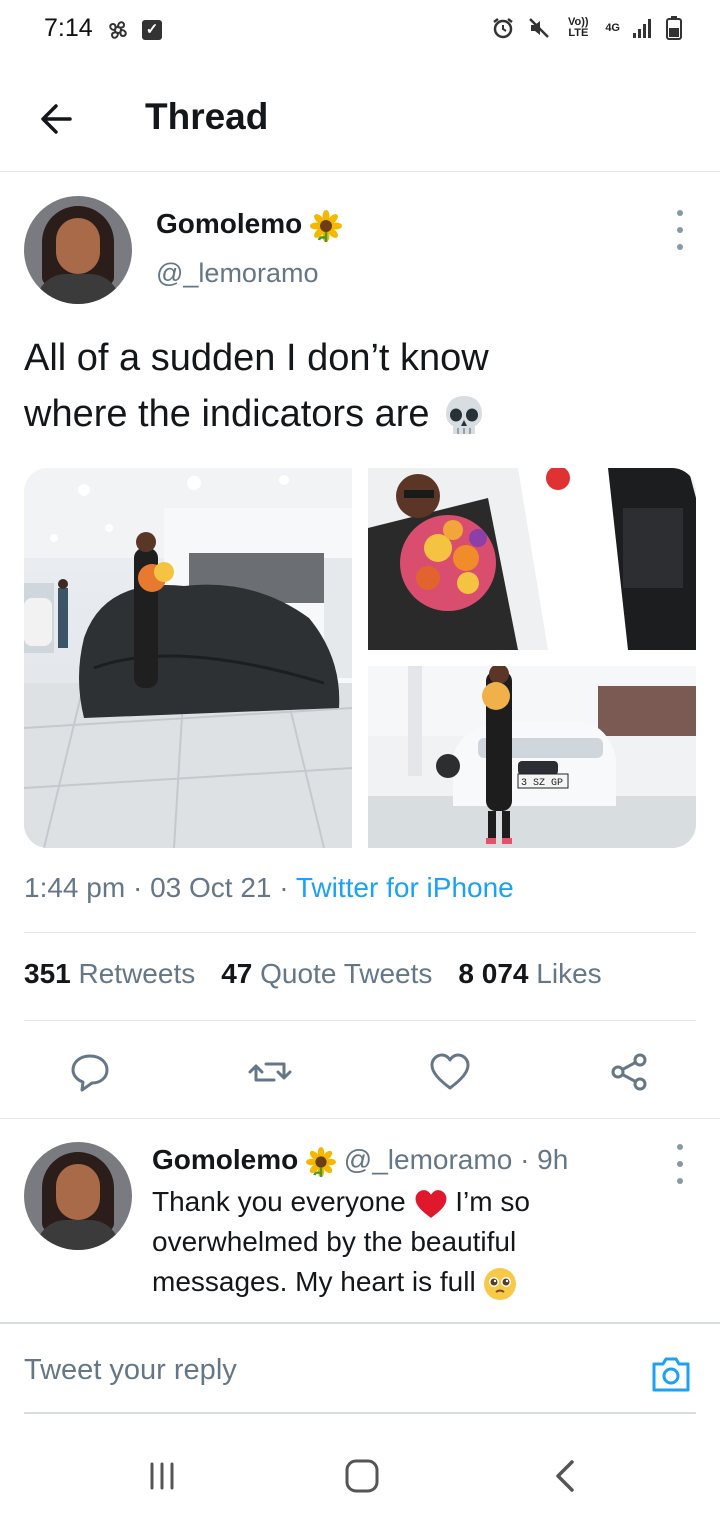 Image resolution: width=720 pixels, height=1520 pixels. Describe the element at coordinates (207, 116) in the screenshot. I see `page-title: Thread` at that location.